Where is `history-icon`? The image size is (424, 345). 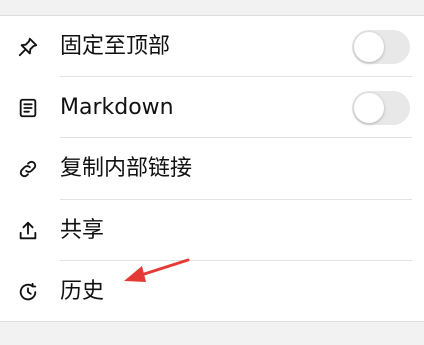
history-icon is located at coordinates (28, 292).